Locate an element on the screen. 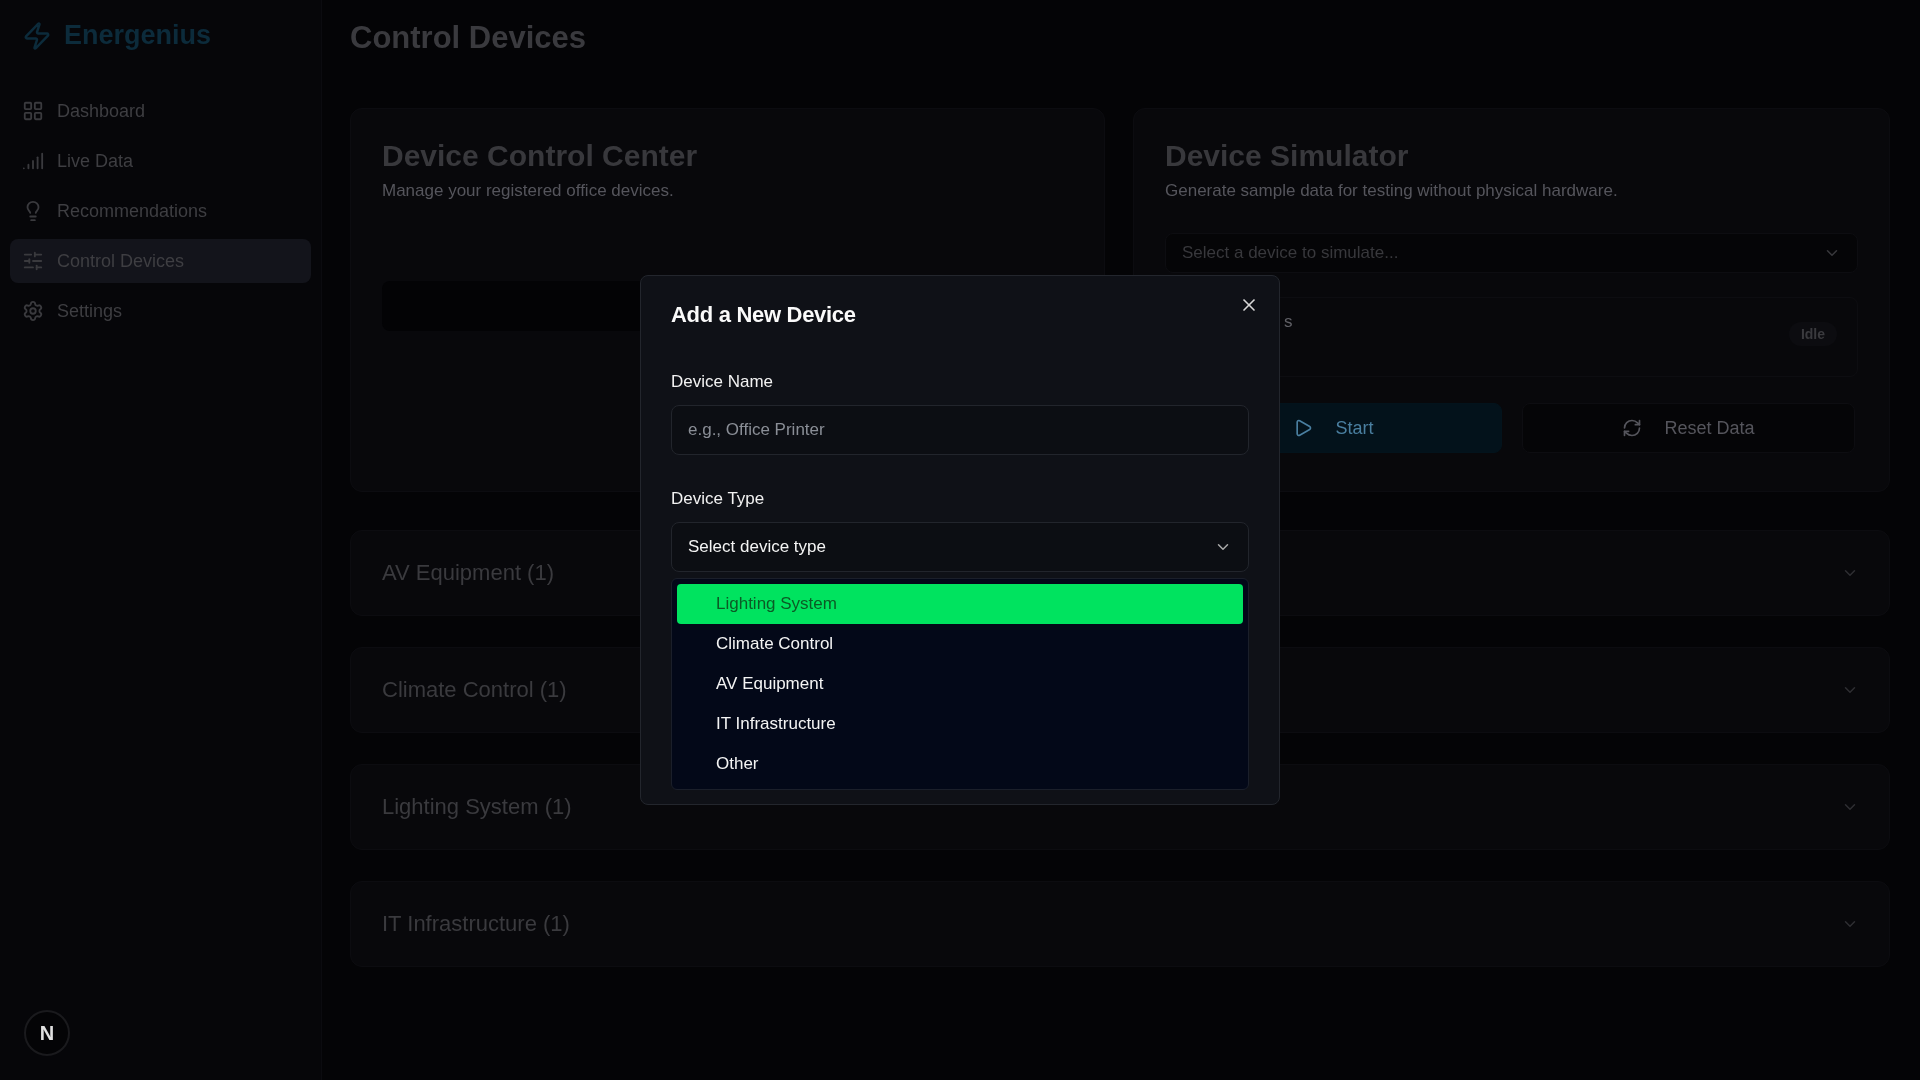 The width and height of the screenshot is (1920, 1080). card-subtitle: Manage your registered office devices. is located at coordinates (528, 191).